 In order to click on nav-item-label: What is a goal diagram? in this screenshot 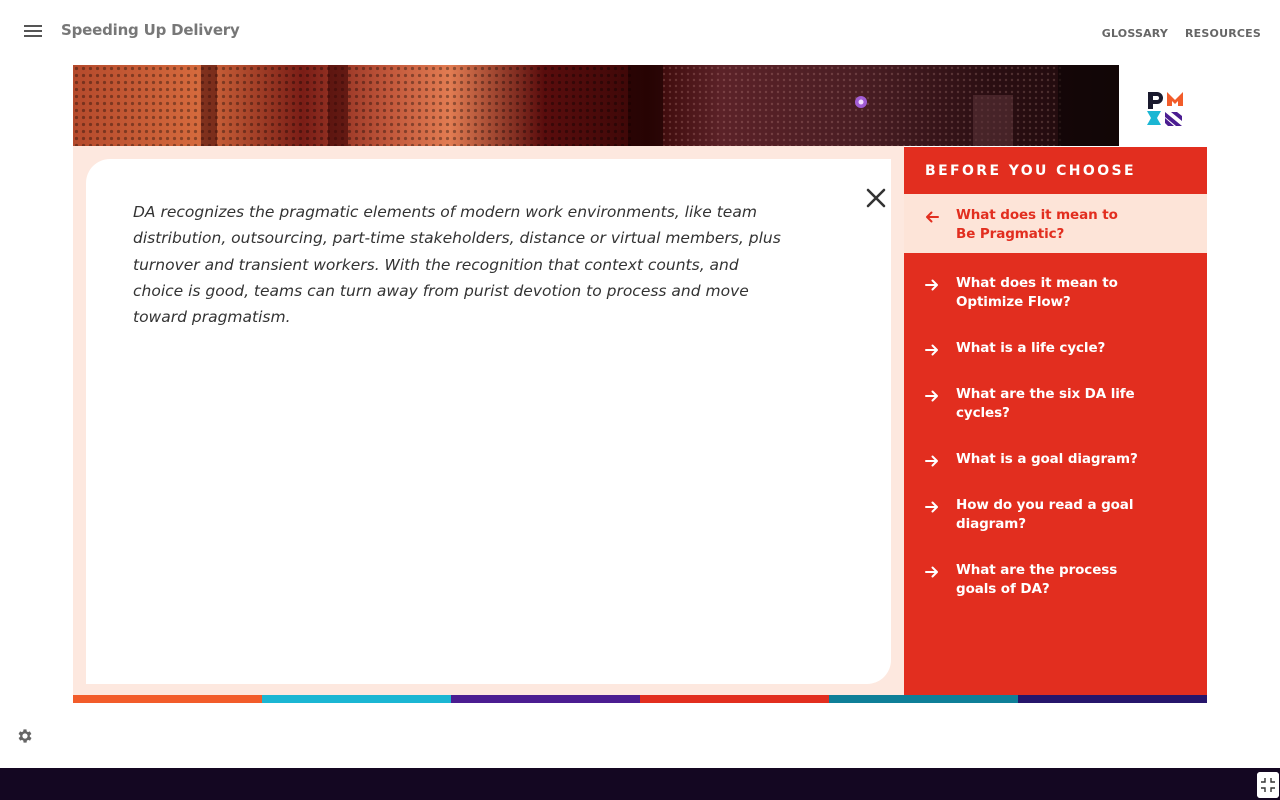, I will do `click(1047, 459)`.